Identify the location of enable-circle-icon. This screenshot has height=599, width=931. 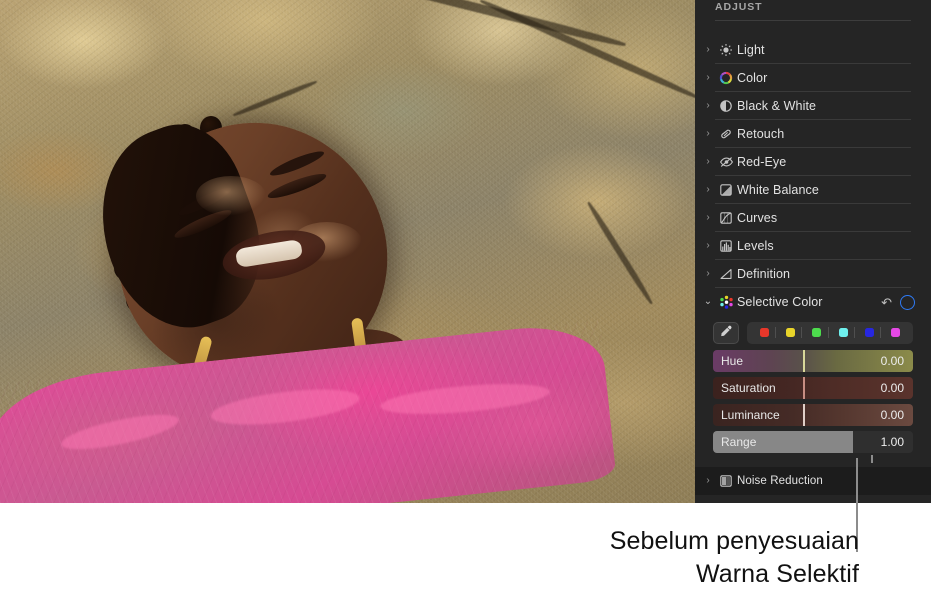
(907, 302).